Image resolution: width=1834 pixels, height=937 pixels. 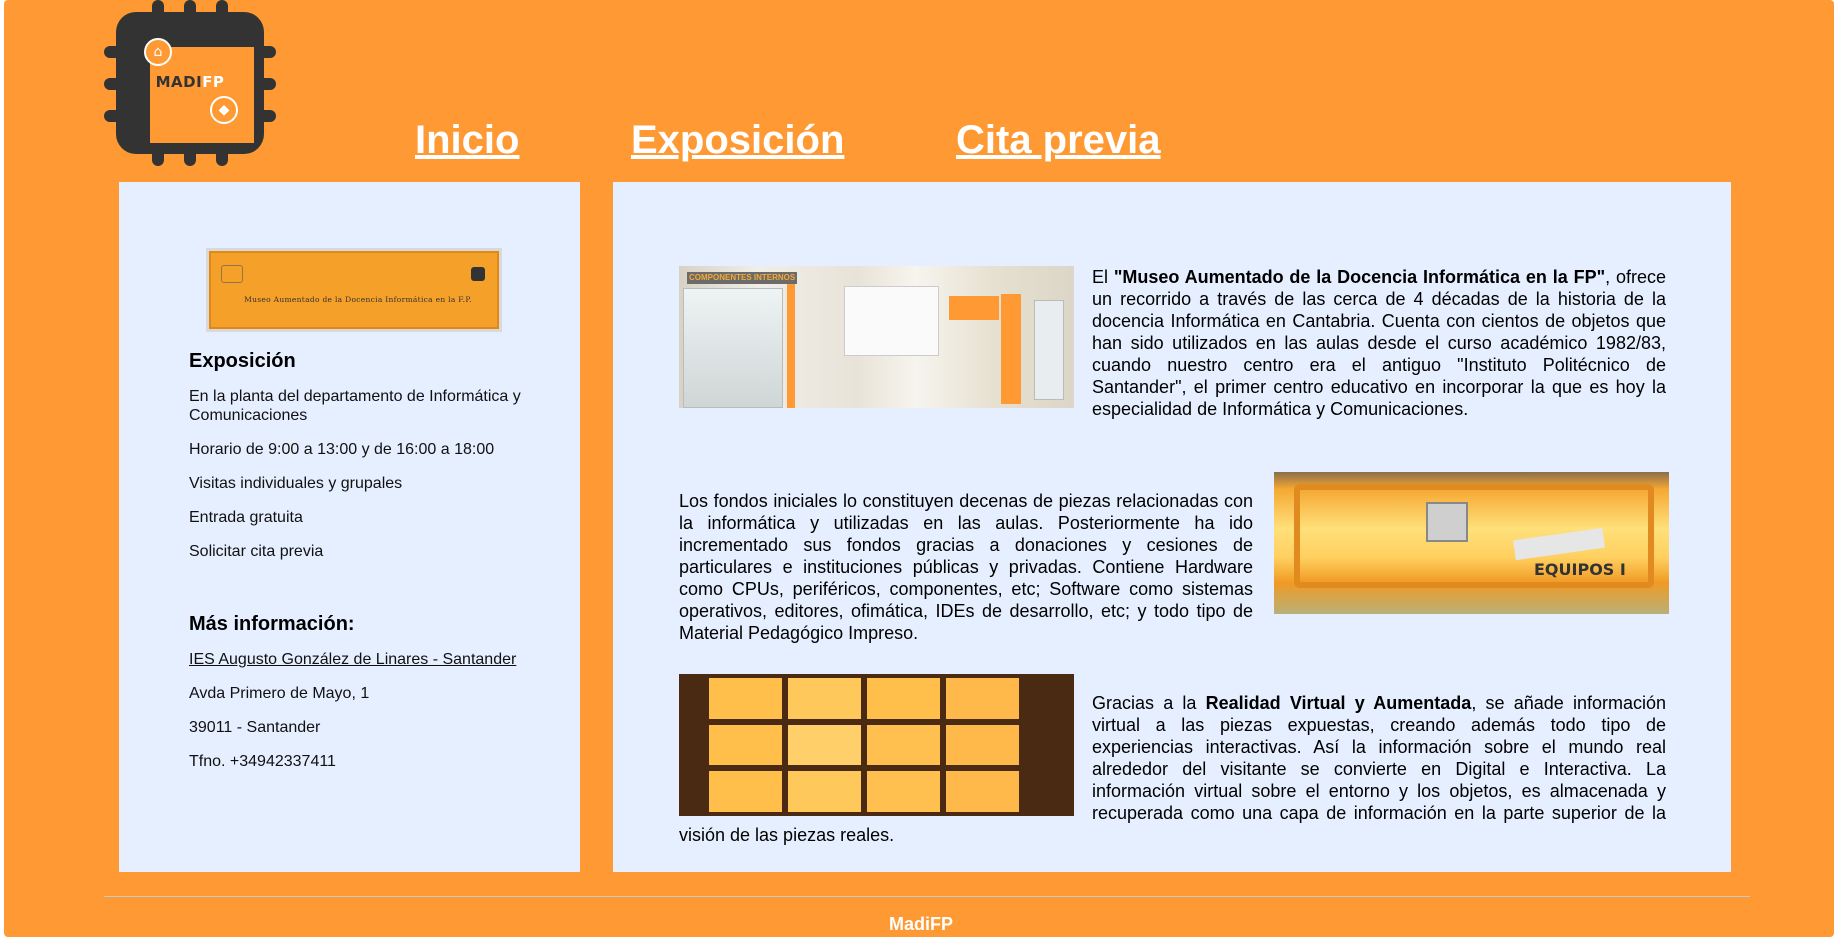 What do you see at coordinates (920, 924) in the screenshot?
I see `footer-text: MadiFP` at bounding box center [920, 924].